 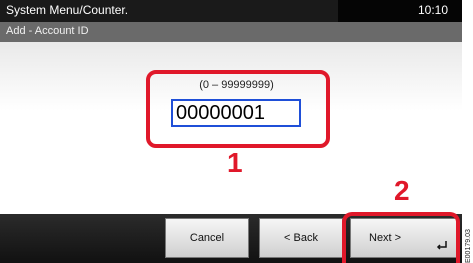 I want to click on account-id-input: 00000001, so click(x=236, y=113).